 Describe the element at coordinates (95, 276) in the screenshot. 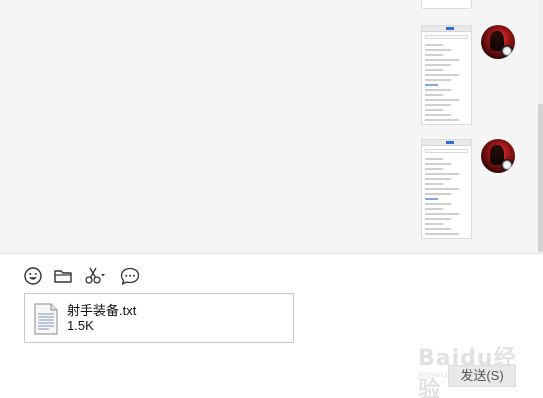

I see `scissors-icon` at that location.